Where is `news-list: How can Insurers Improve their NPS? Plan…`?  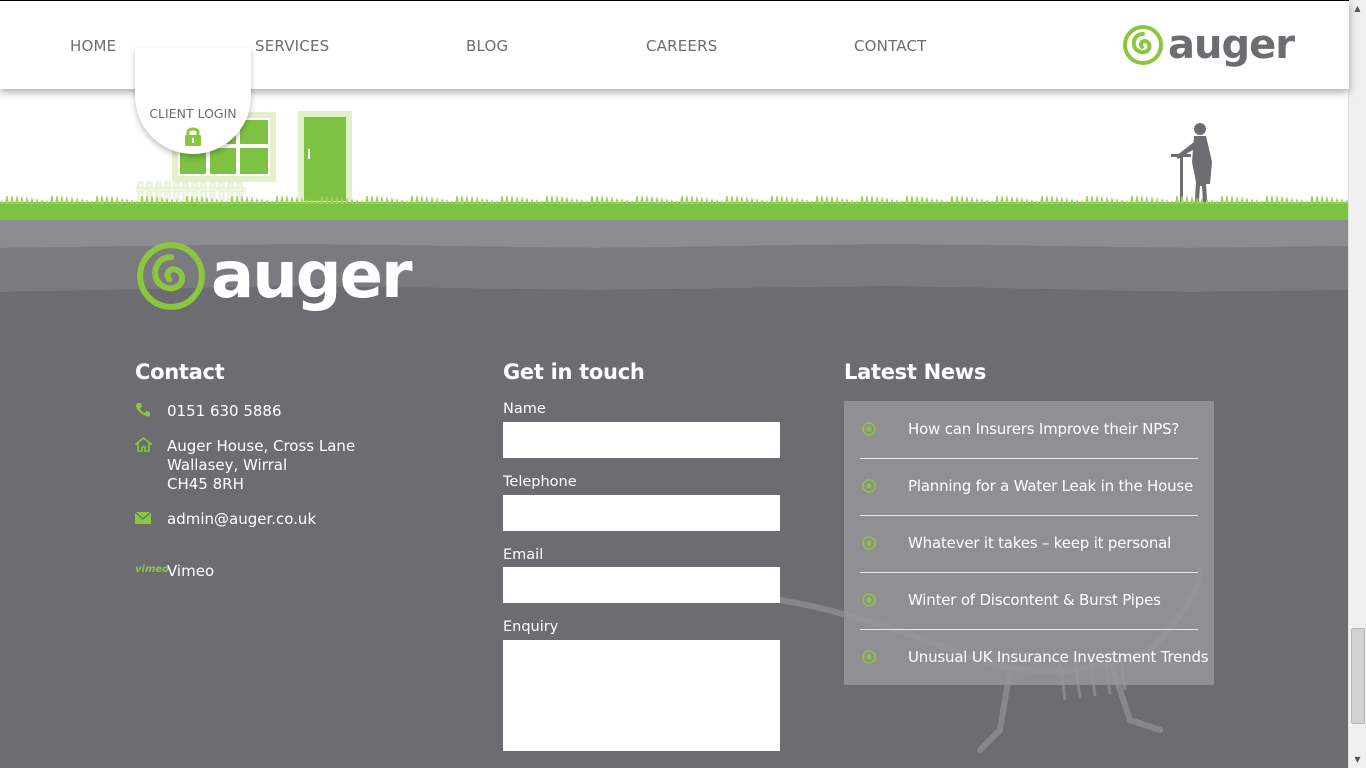 news-list: How can Insurers Improve their NPS? Plan… is located at coordinates (1029, 543).